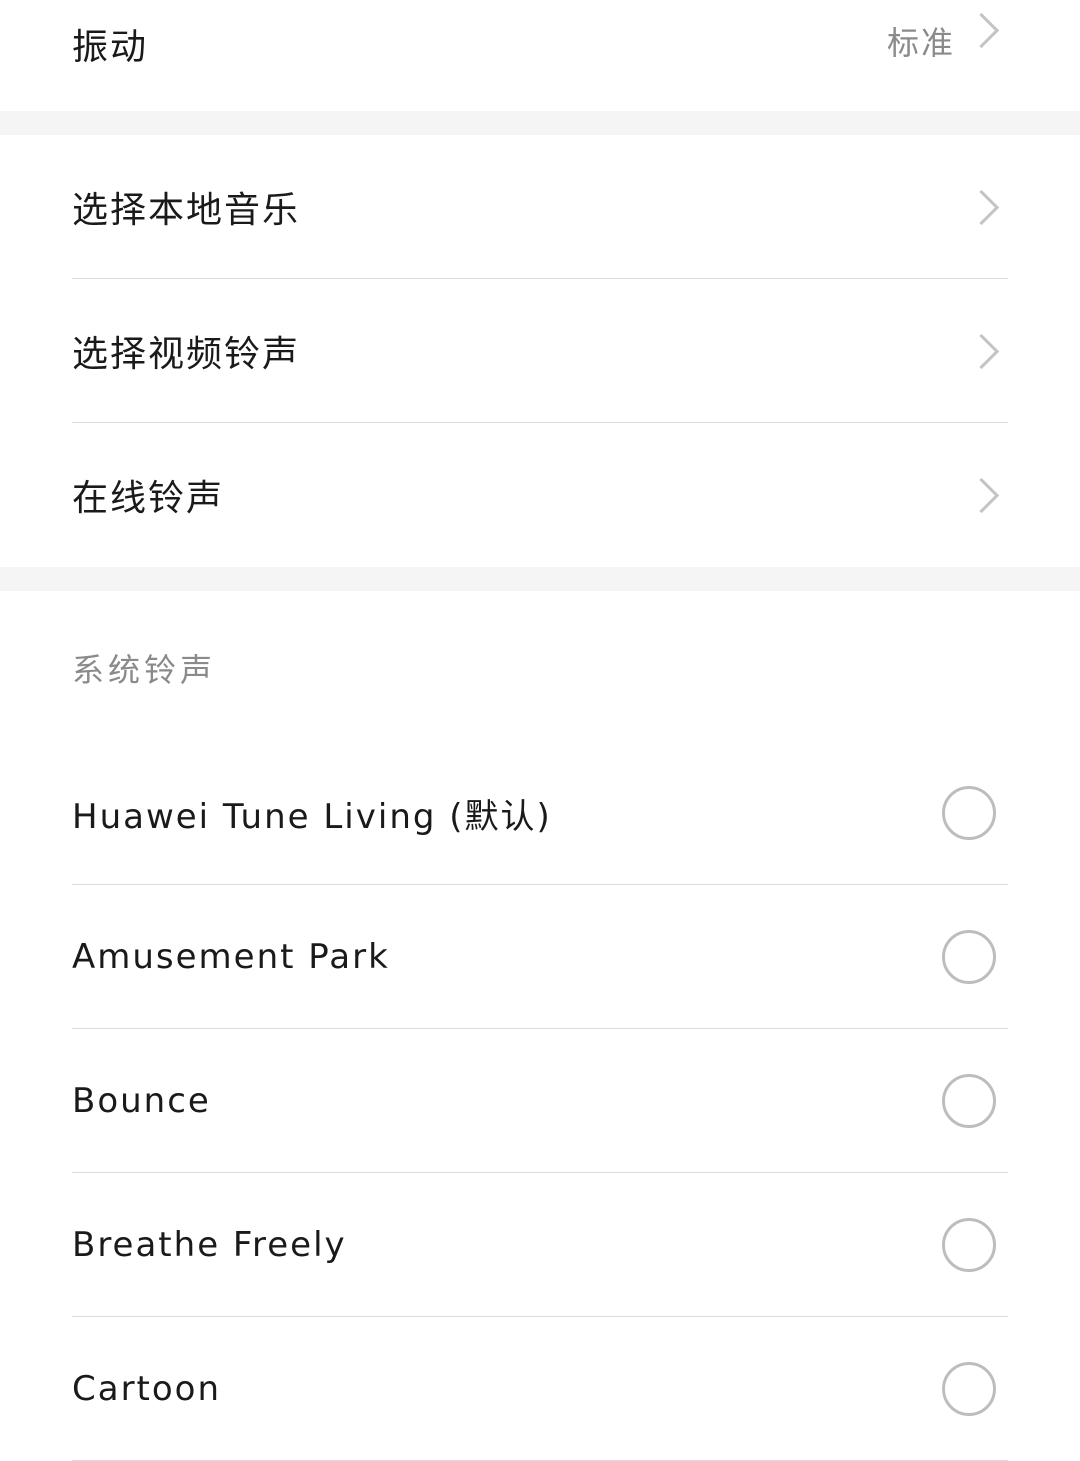 Image resolution: width=1080 pixels, height=1461 pixels. What do you see at coordinates (144, 670) in the screenshot?
I see `system-ringtones-header: 系统铃声` at bounding box center [144, 670].